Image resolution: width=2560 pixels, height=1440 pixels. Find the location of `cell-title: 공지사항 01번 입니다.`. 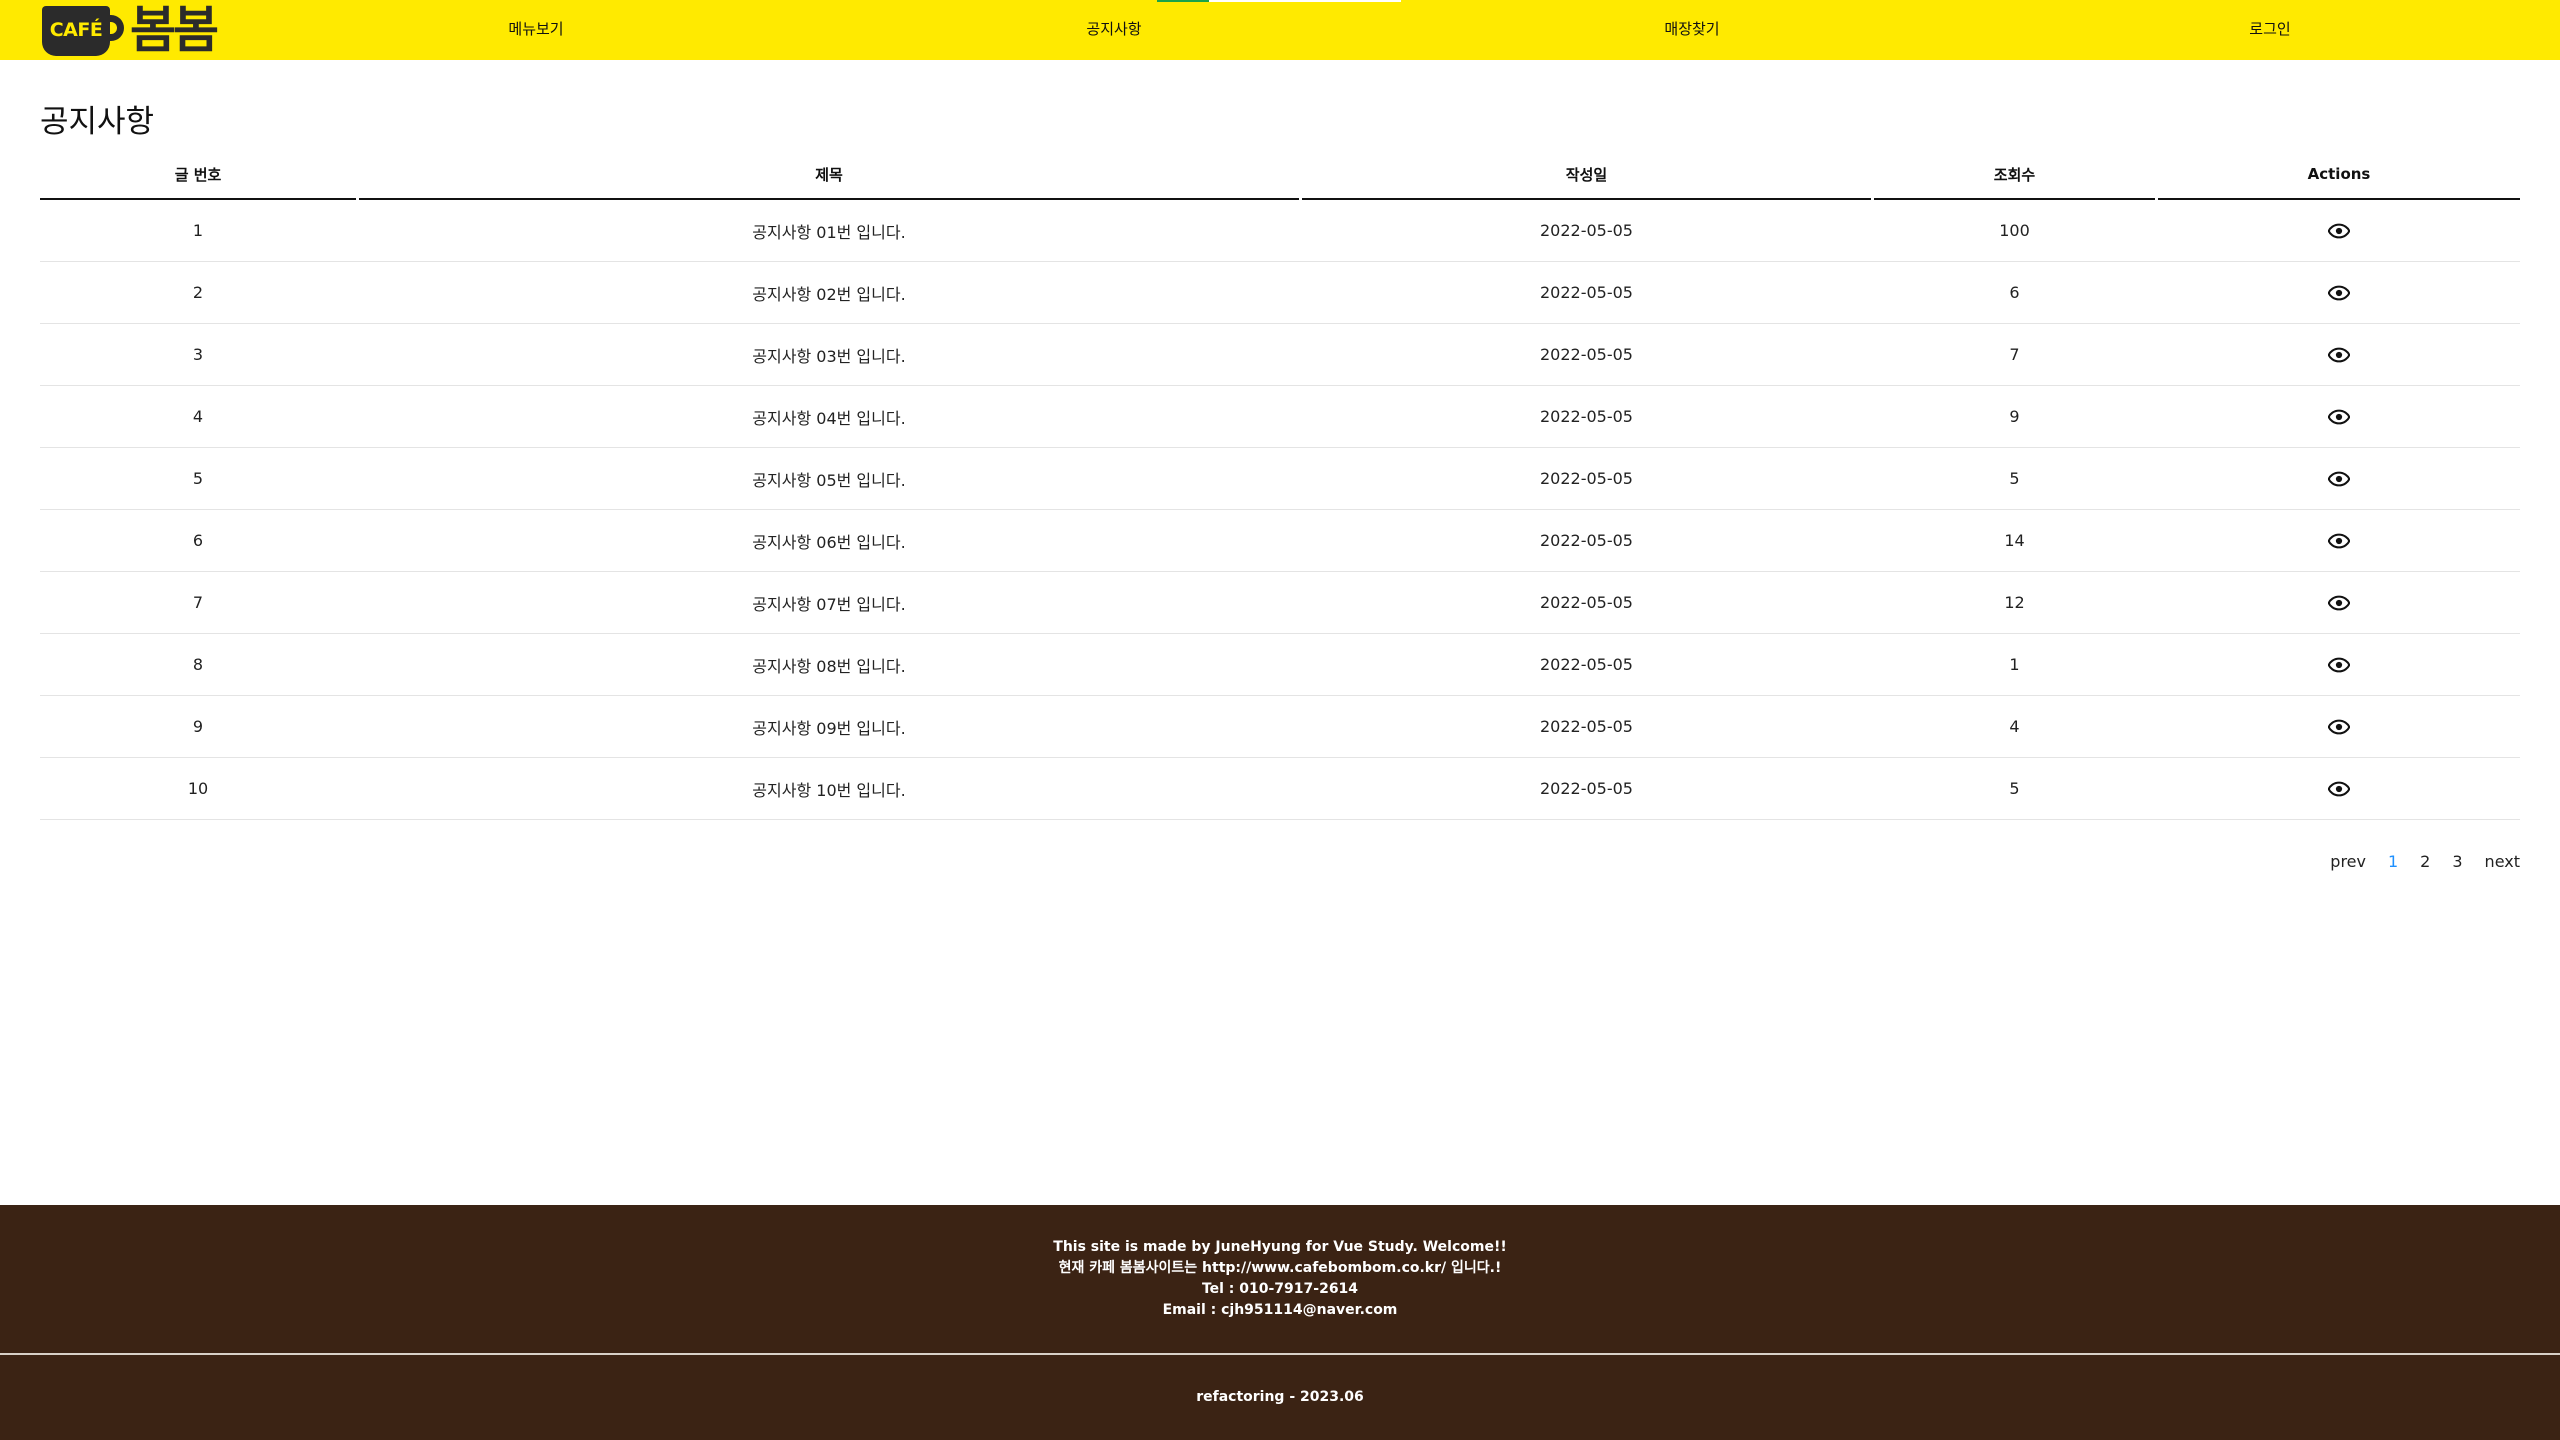

cell-title: 공지사항 01번 입니다. is located at coordinates (829, 230).